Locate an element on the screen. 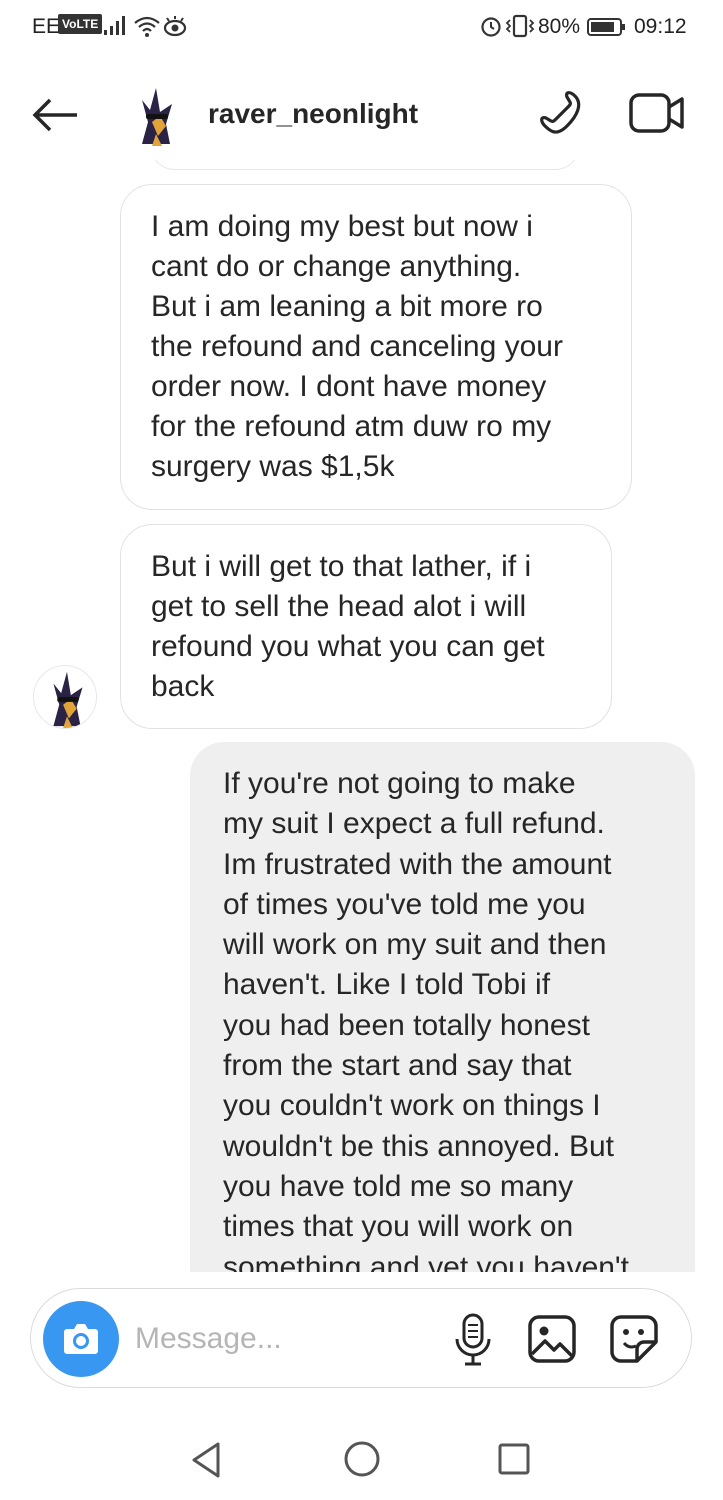 This screenshot has width=723, height=1500. message-line: my suit I expect a full refund. is located at coordinates (414, 824).